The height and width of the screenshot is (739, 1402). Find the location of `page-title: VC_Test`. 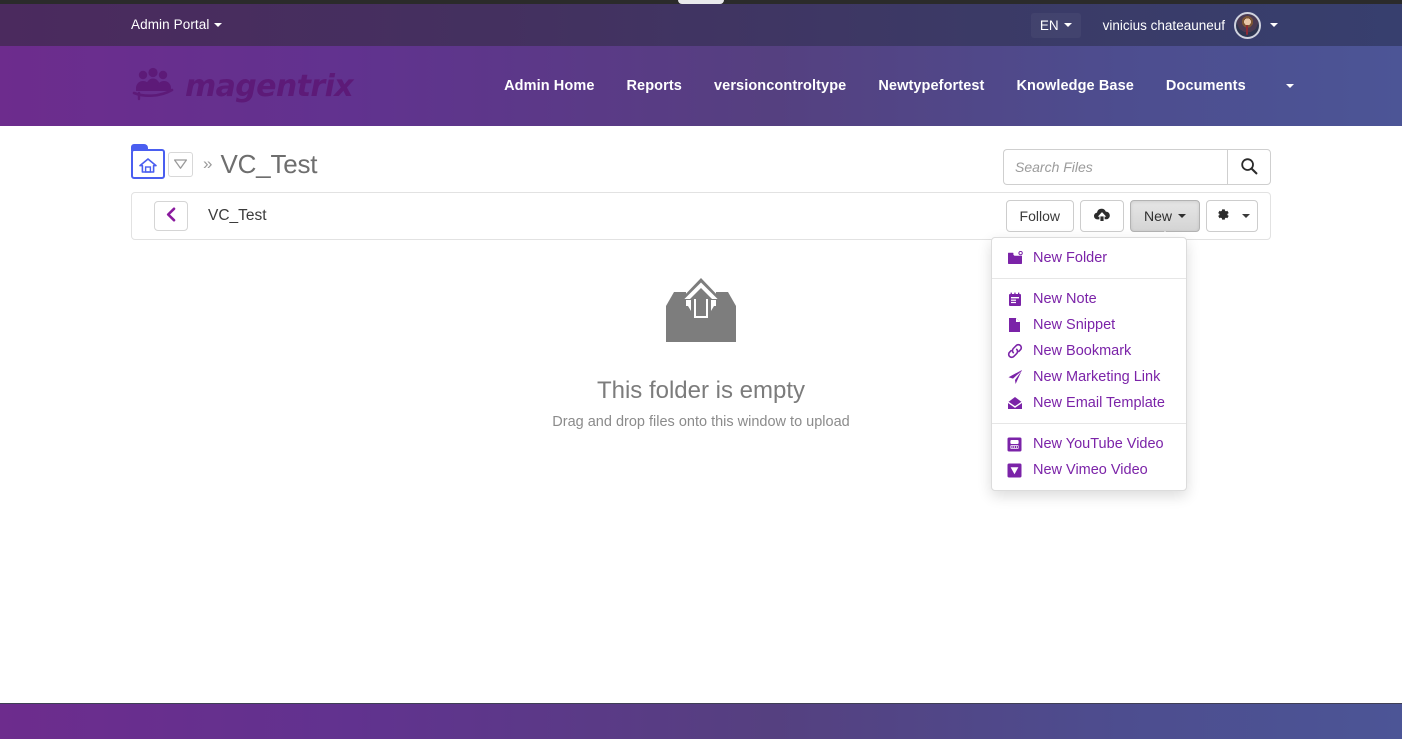

page-title: VC_Test is located at coordinates (269, 163).